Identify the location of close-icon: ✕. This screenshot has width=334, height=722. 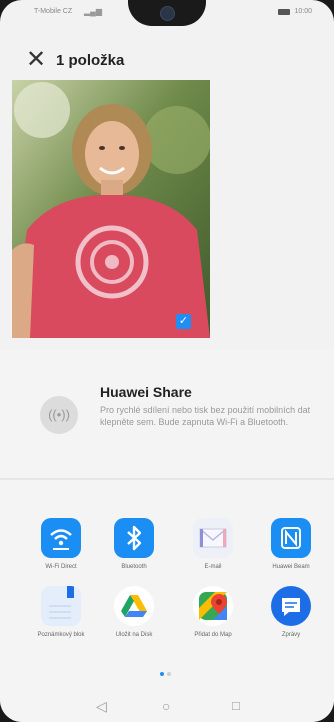
(36, 60).